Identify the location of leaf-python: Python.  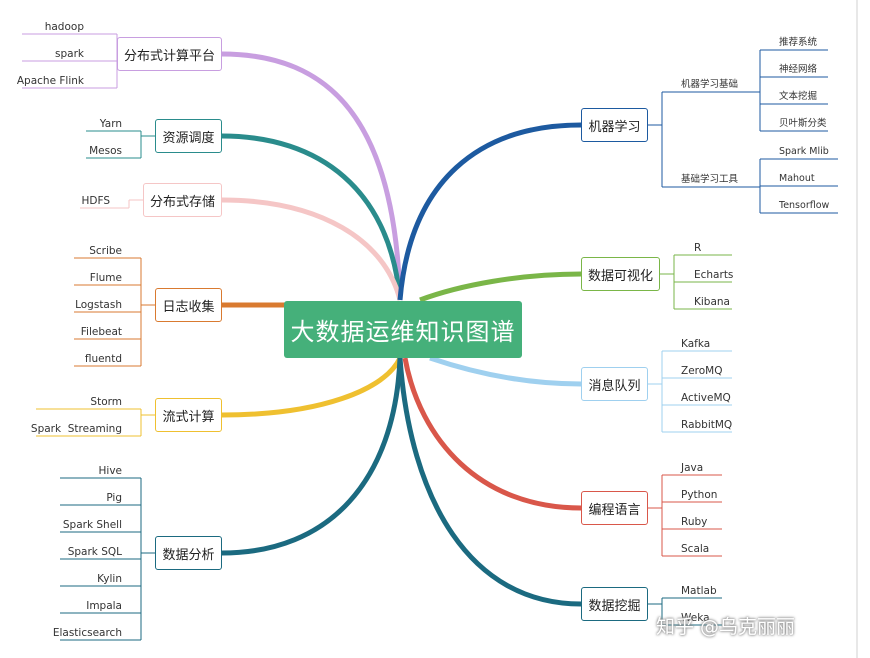
(699, 495).